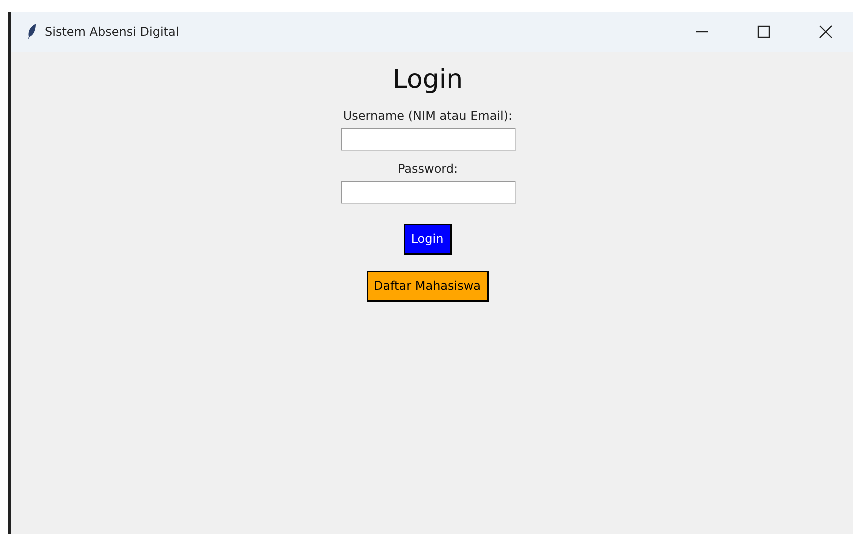  I want to click on login-button: Login, so click(428, 239).